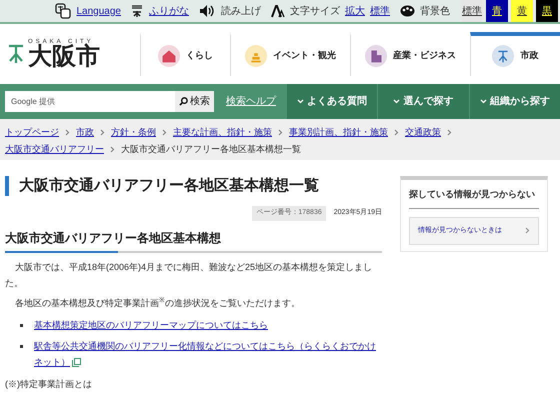  Describe the element at coordinates (211, 149) in the screenshot. I see `breadcrumb-current: 大阪市交通バリアフリー各地区基本構想一覧` at that location.